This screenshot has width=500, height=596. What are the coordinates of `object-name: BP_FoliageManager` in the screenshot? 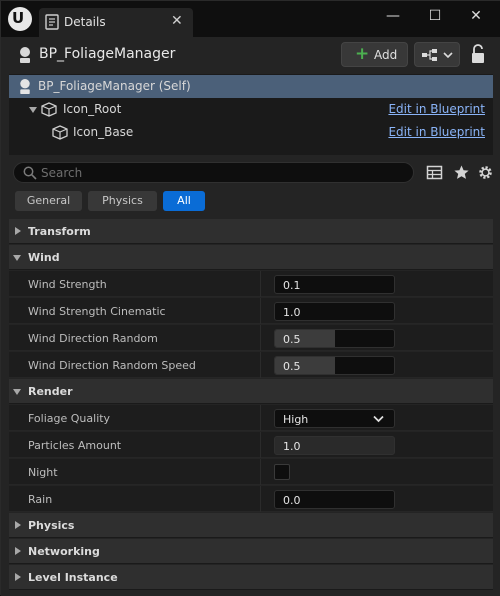 It's located at (107, 54).